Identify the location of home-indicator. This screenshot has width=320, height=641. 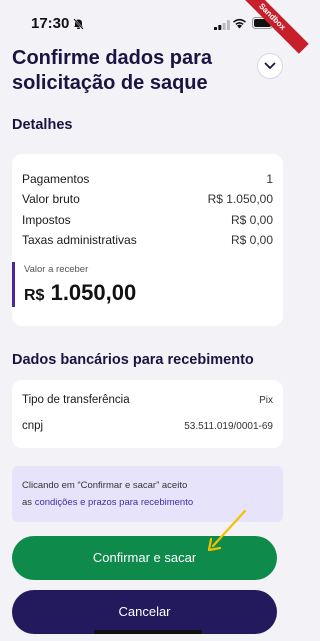
(148, 632).